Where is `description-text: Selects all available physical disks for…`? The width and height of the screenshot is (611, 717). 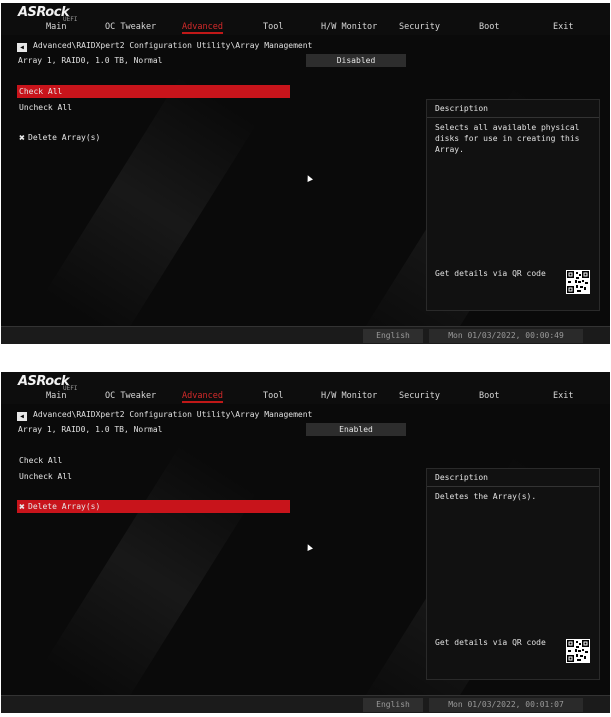
description-text: Selects all available physical disks for… is located at coordinates (507, 138).